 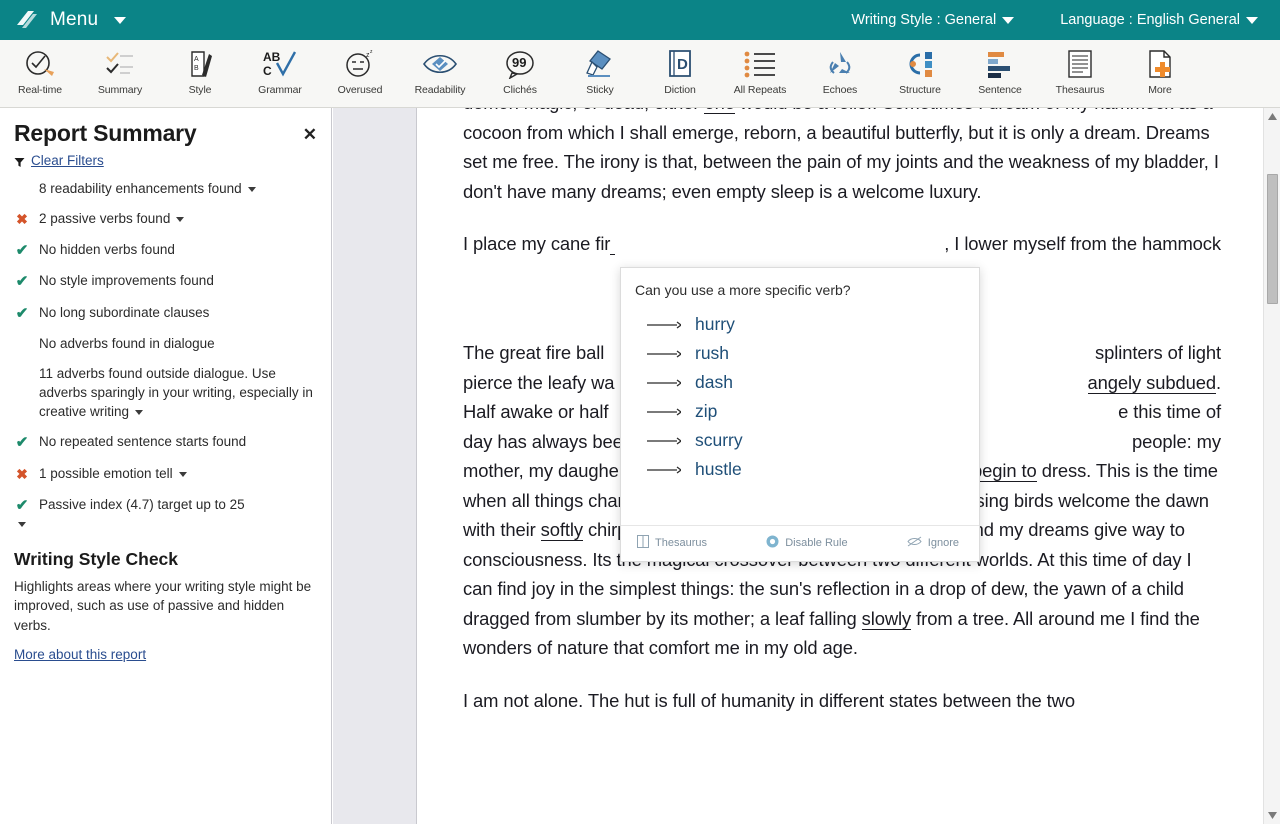 I want to click on ribbon-item-style: A B Style, so click(x=200, y=73).